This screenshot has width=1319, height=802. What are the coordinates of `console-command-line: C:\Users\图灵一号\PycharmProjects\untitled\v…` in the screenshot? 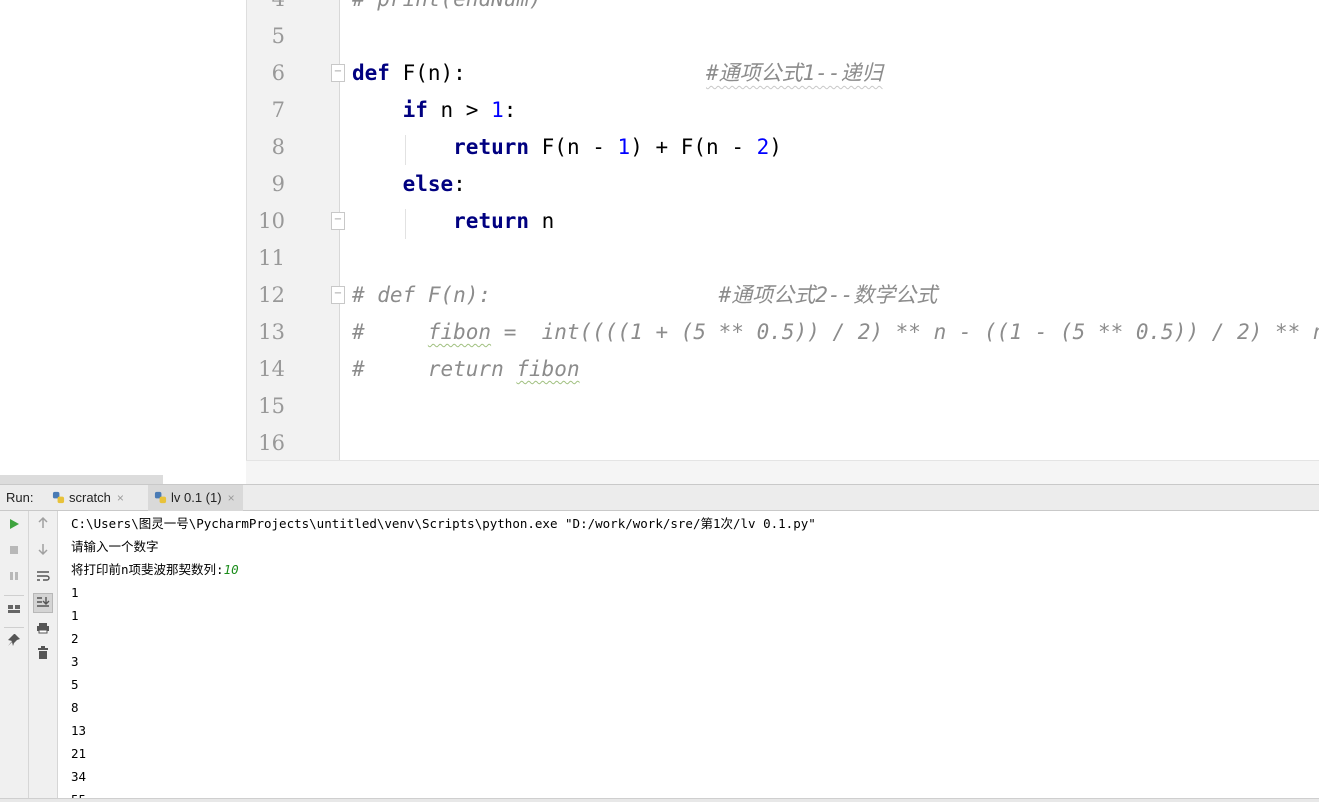 It's located at (443, 523).